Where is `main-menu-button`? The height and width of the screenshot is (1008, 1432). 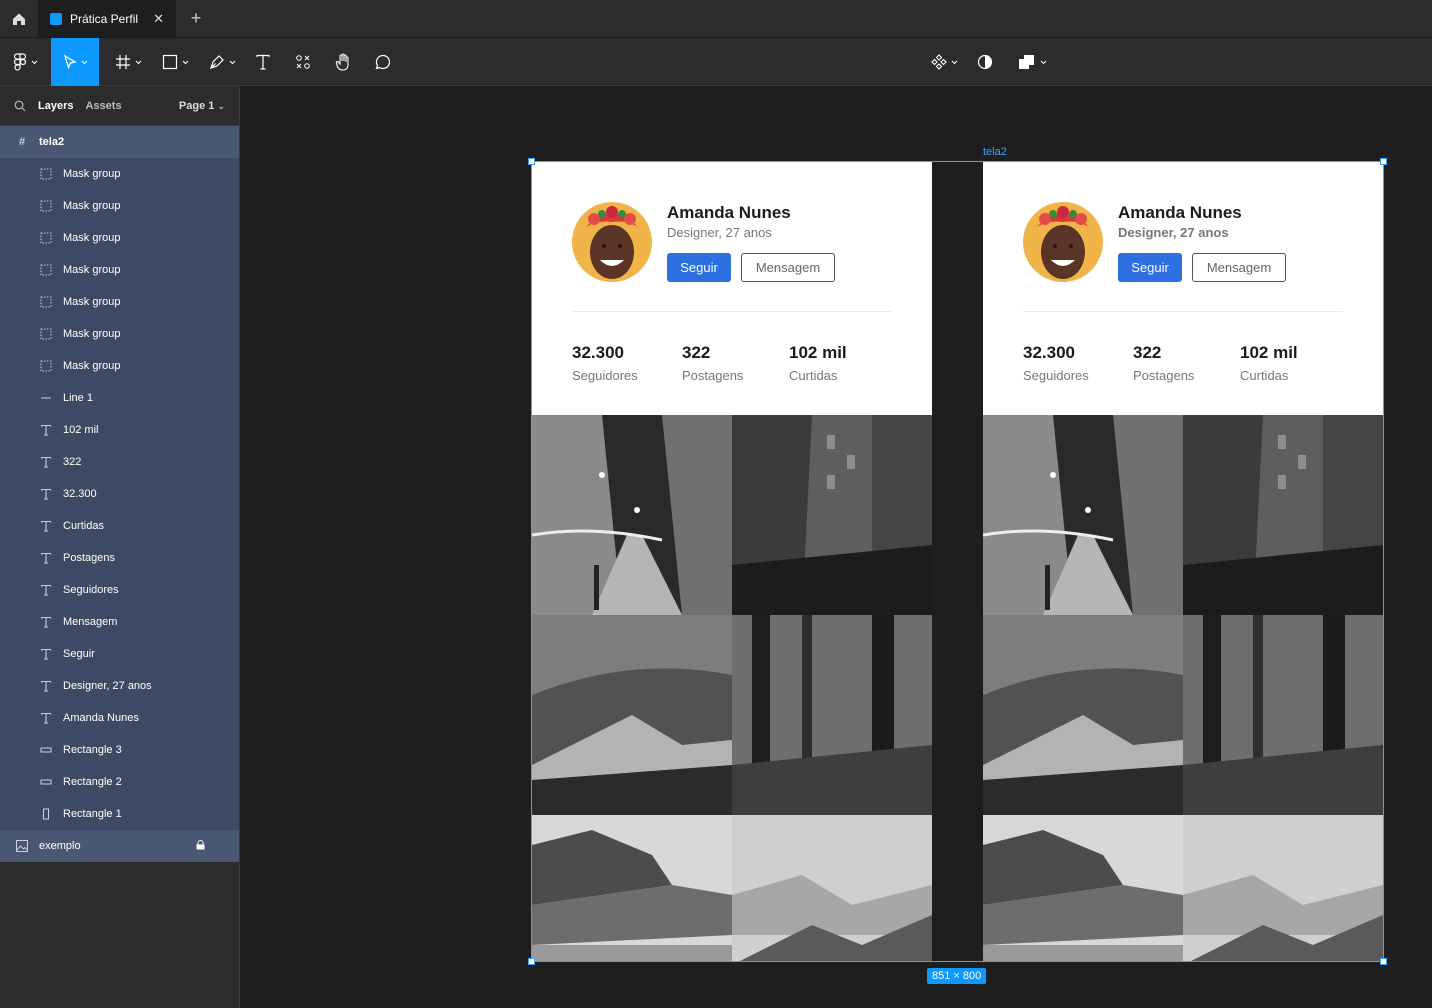
main-menu-button is located at coordinates (25, 62).